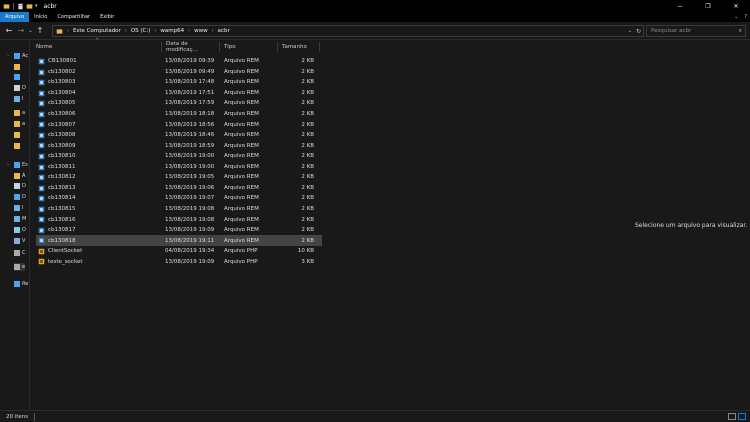  What do you see at coordinates (62, 166) in the screenshot?
I see `file-name: cb130811` at bounding box center [62, 166].